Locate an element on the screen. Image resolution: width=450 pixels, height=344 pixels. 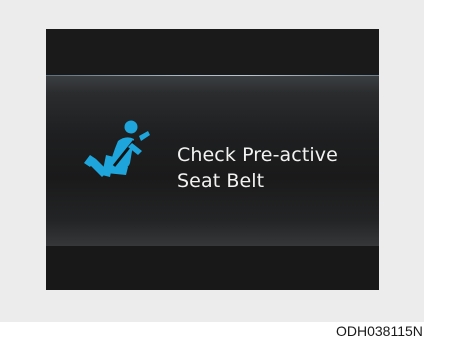
warning-message-line-1: Check Pre-active is located at coordinates (257, 155).